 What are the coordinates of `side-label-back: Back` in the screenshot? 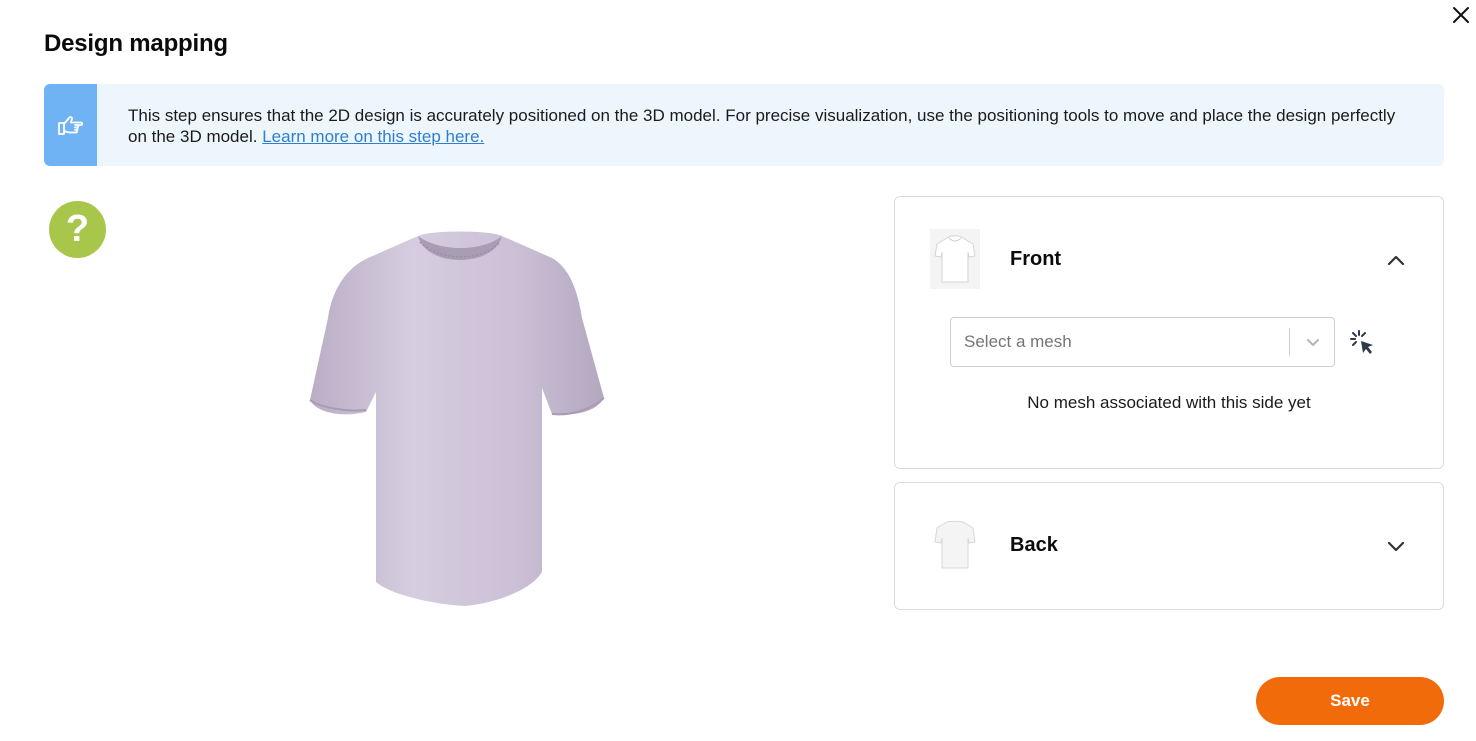 It's located at (1034, 545).